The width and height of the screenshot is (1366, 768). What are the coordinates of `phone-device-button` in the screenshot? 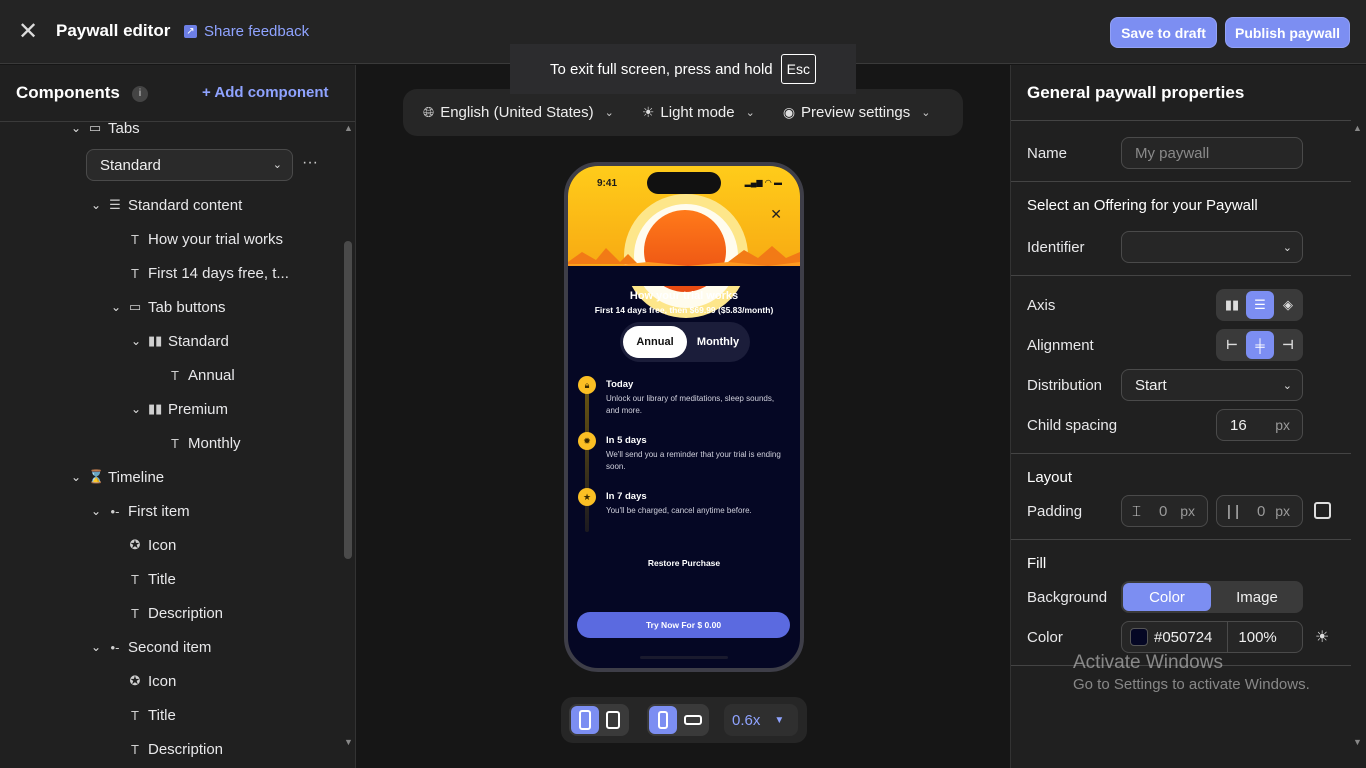 It's located at (585, 720).